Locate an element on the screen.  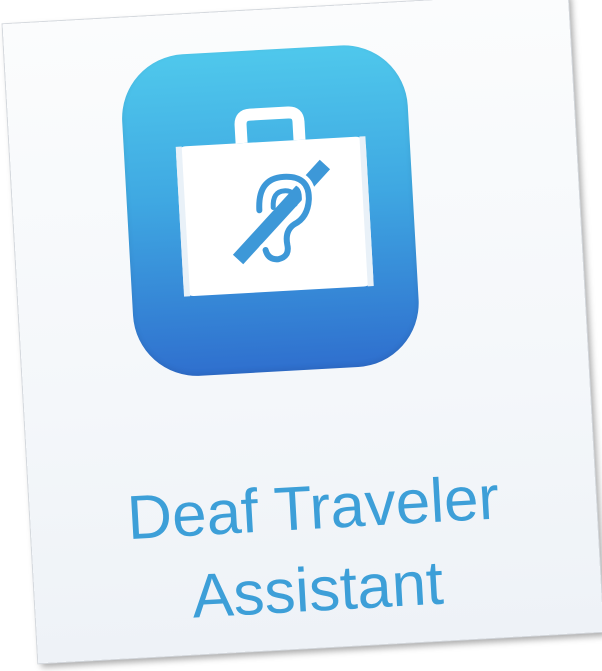
suitcase-handle is located at coordinates (270, 125).